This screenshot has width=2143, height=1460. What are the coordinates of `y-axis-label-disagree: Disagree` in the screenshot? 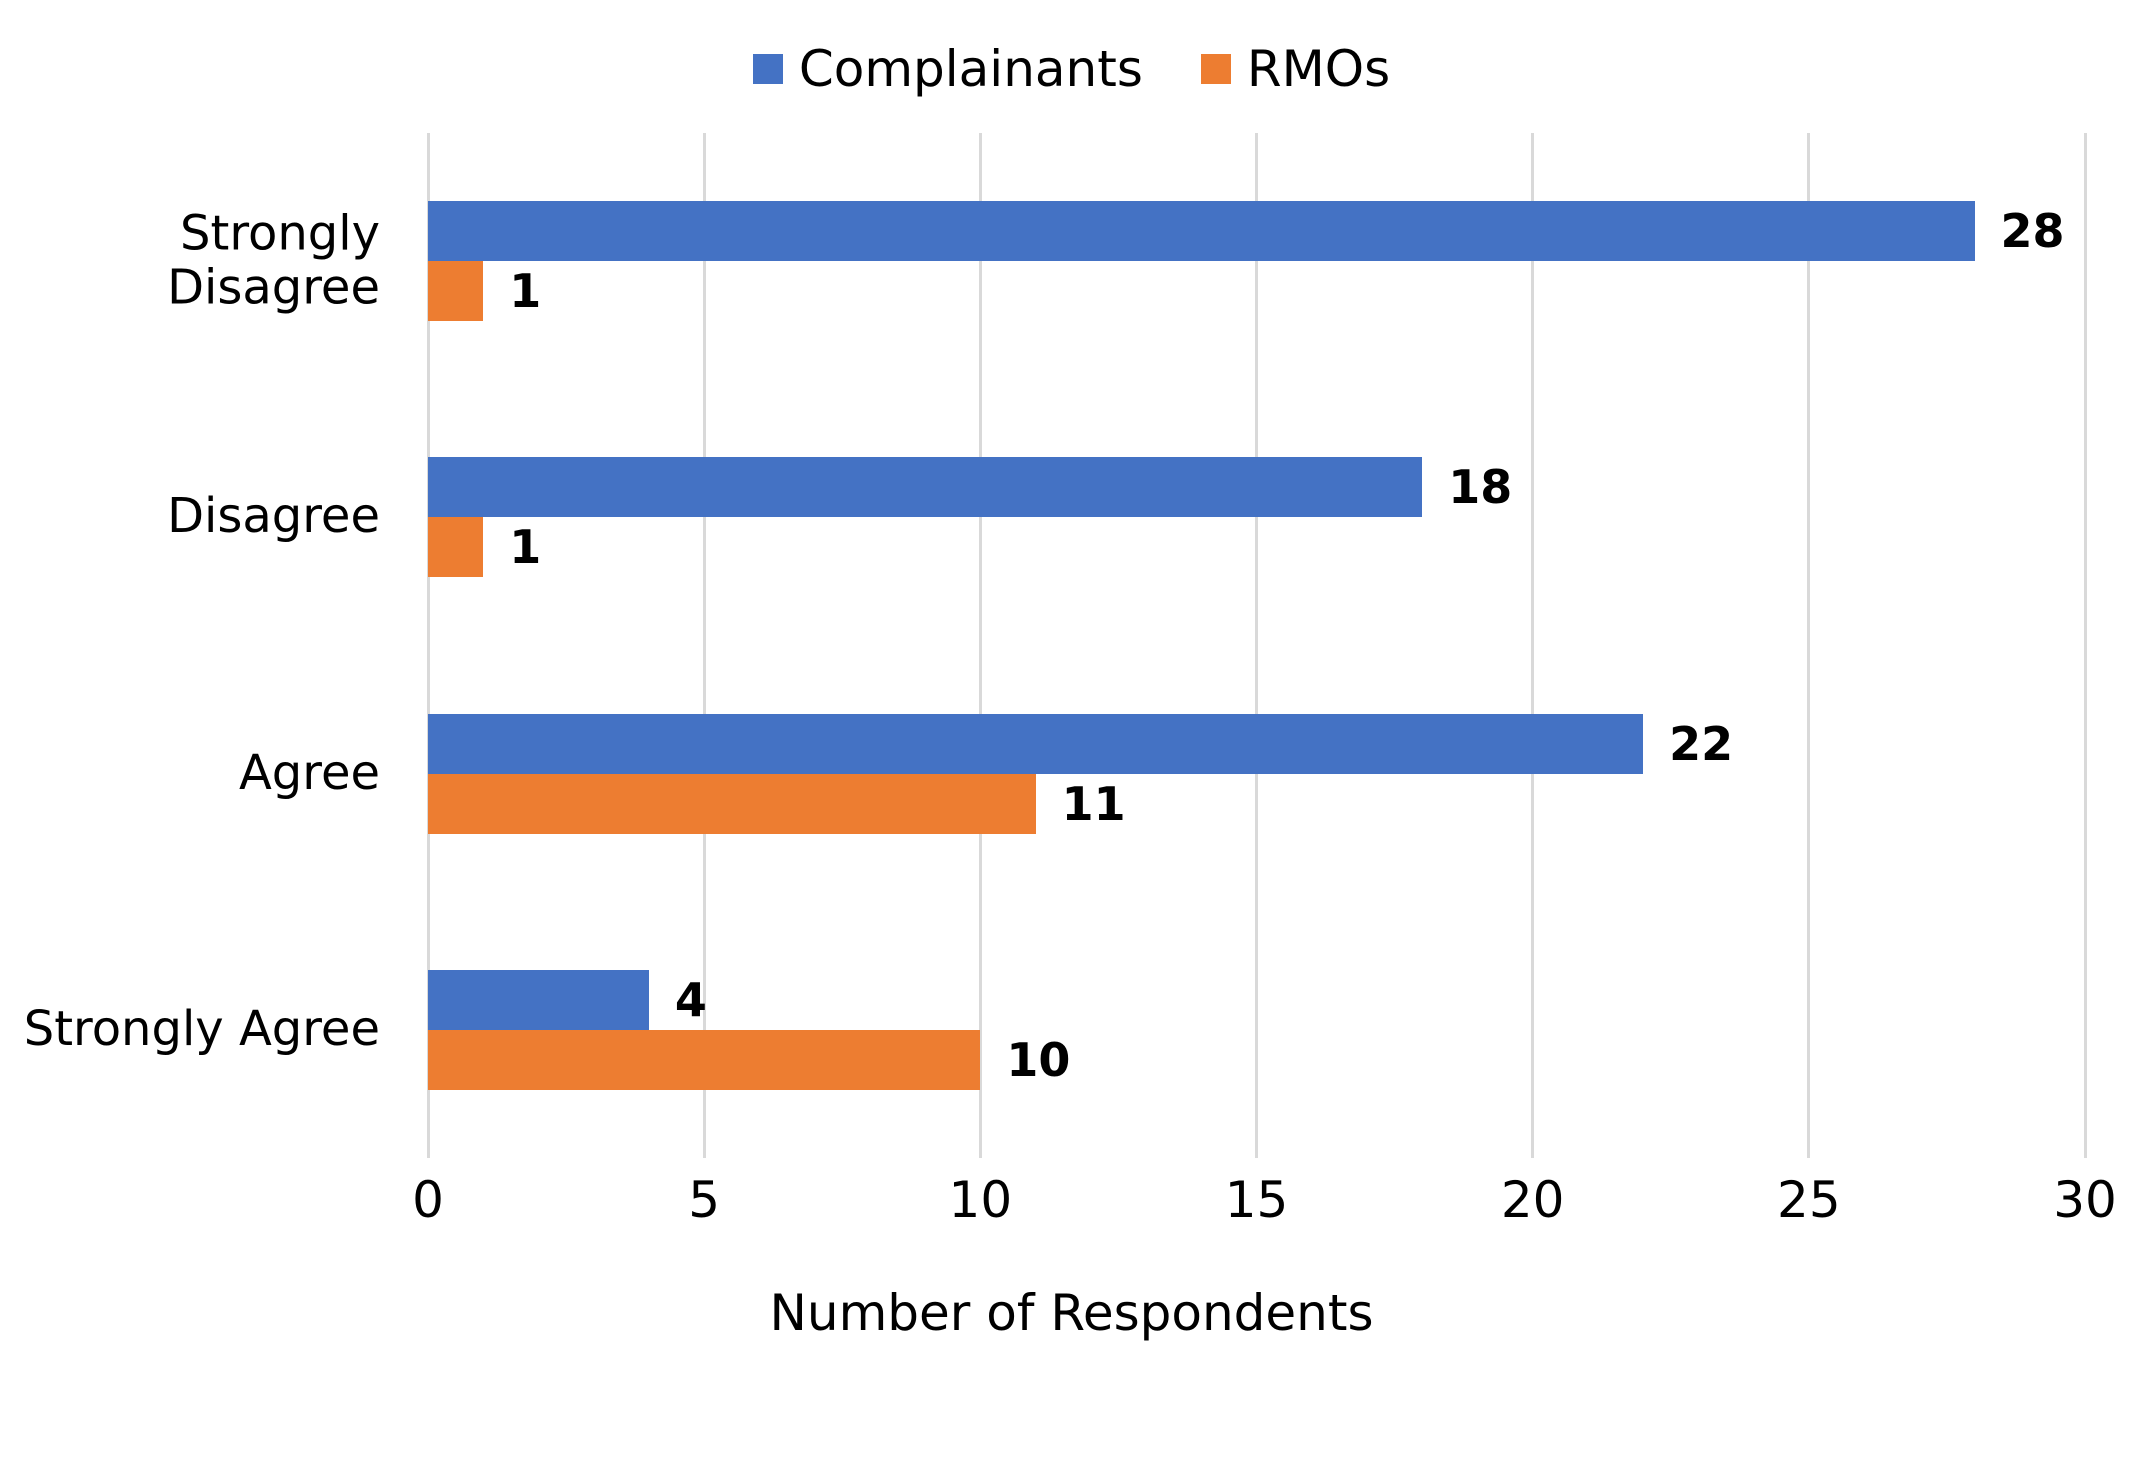 It's located at (190, 516).